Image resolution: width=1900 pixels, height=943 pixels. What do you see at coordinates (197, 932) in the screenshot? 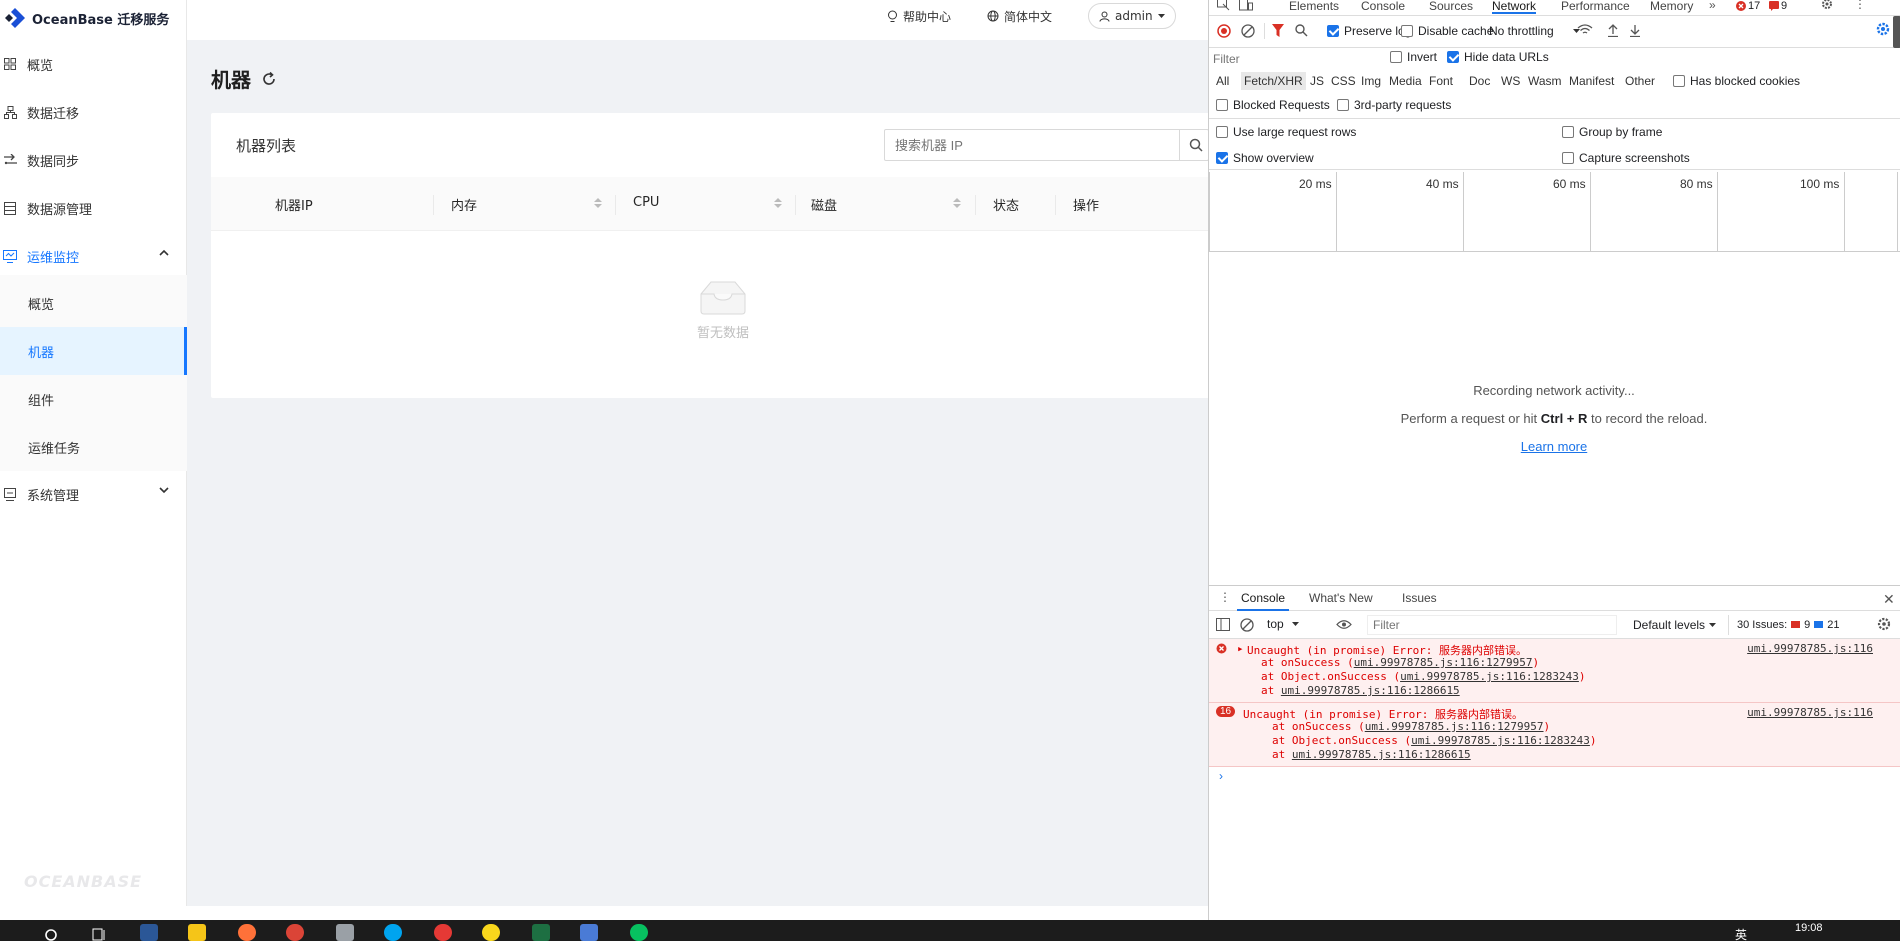
I see `file-explorer-icon` at bounding box center [197, 932].